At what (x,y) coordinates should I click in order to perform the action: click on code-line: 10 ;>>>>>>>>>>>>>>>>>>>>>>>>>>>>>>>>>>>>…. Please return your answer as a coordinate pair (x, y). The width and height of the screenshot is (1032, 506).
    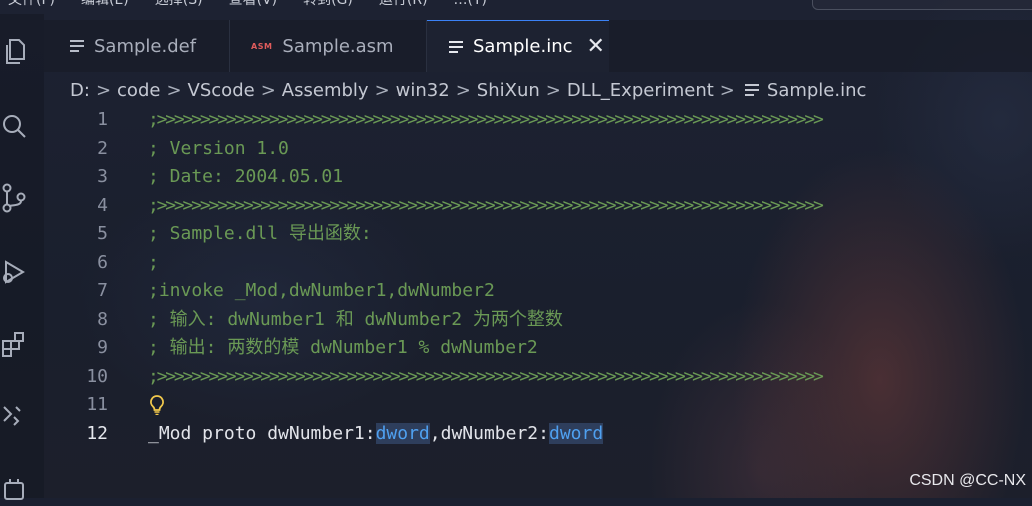
    Looking at the image, I should click on (538, 377).